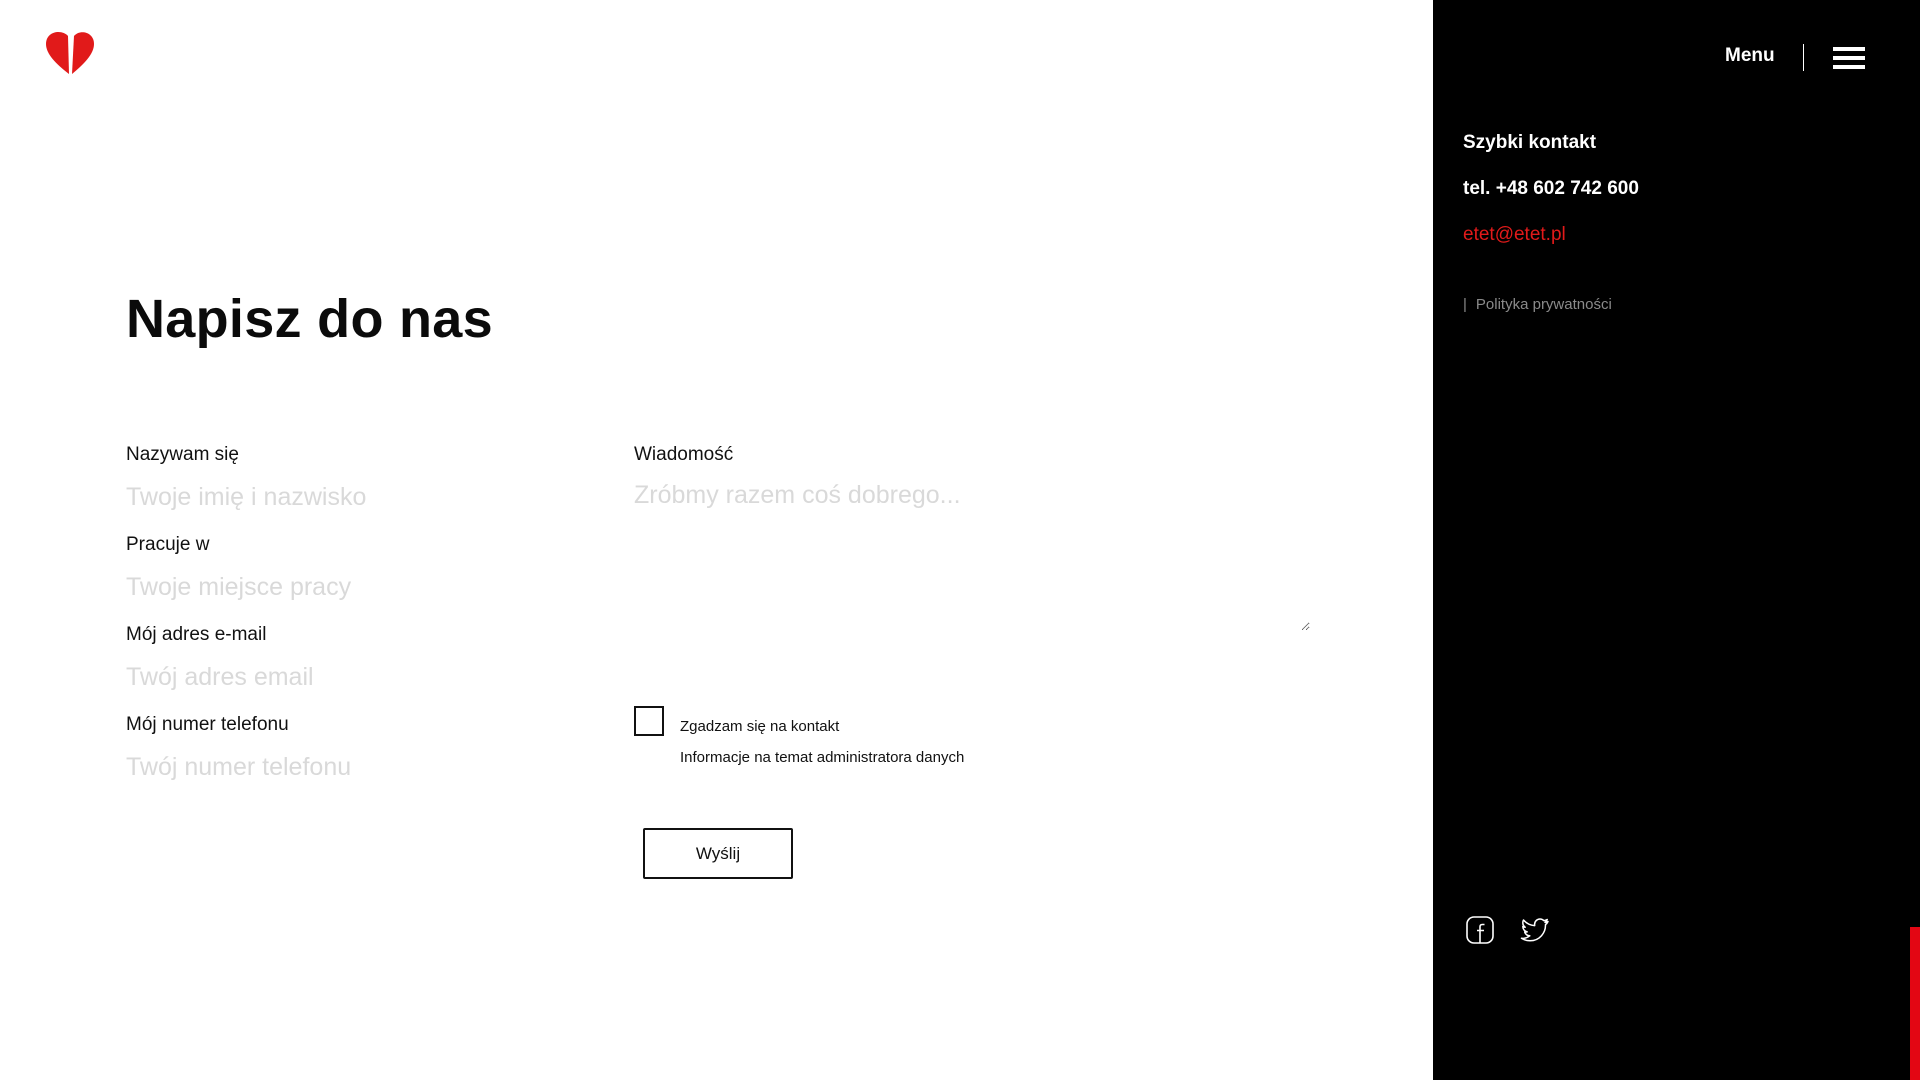  What do you see at coordinates (1849, 58) in the screenshot?
I see `hamburger-icon` at bounding box center [1849, 58].